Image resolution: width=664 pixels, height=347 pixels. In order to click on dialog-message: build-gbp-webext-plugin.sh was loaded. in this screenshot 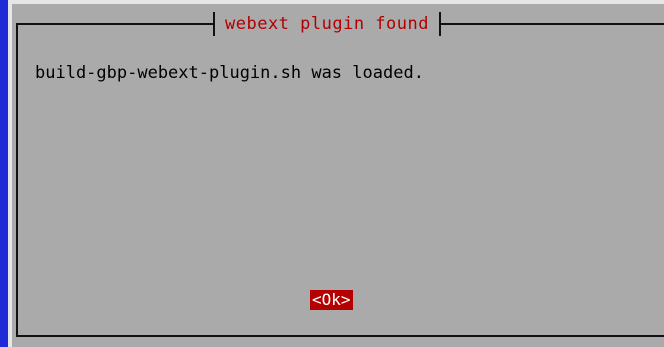, I will do `click(229, 73)`.